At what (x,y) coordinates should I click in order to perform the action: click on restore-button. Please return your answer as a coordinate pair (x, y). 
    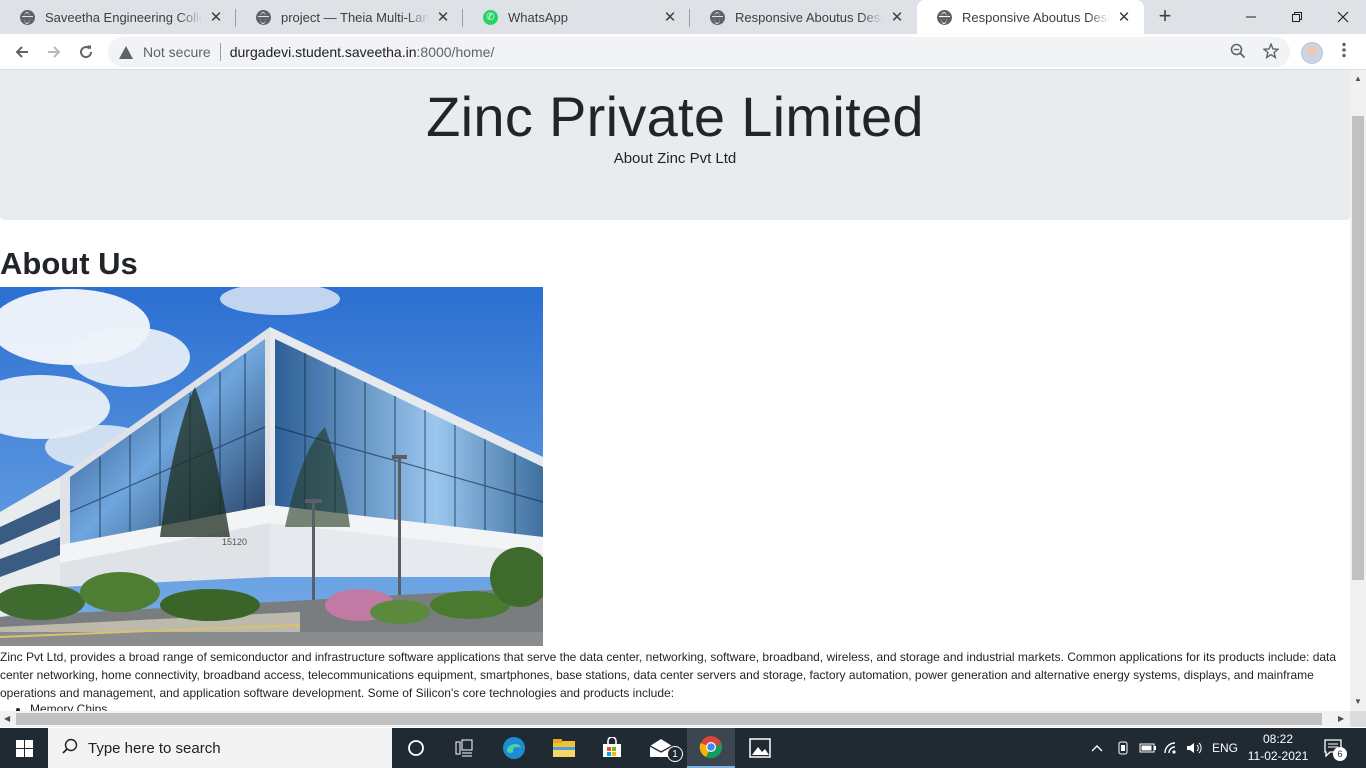
    Looking at the image, I should click on (1297, 17).